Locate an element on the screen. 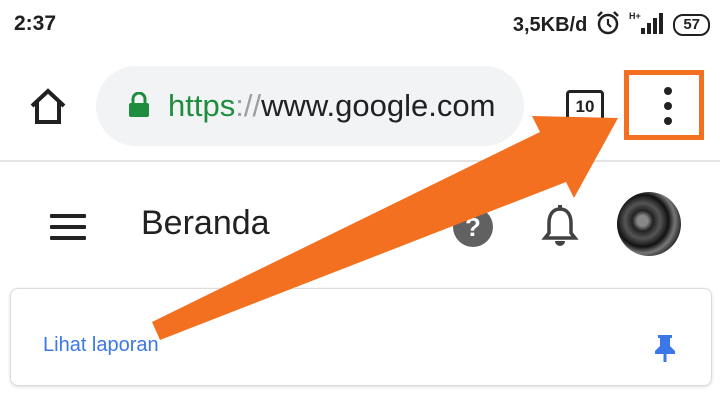 This screenshot has height=405, width=720. status-bar: 2:37 3,5KB/d H+ 57 is located at coordinates (360, 26).